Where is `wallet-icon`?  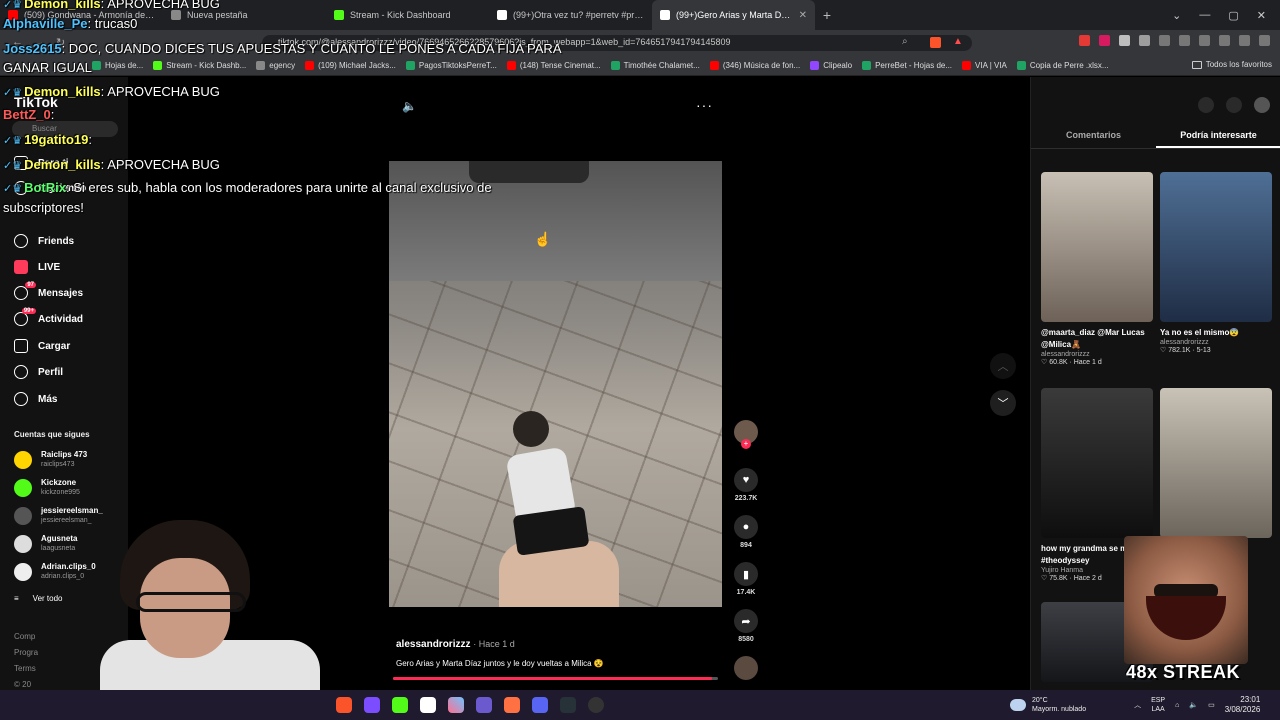 wallet-icon is located at coordinates (1204, 40).